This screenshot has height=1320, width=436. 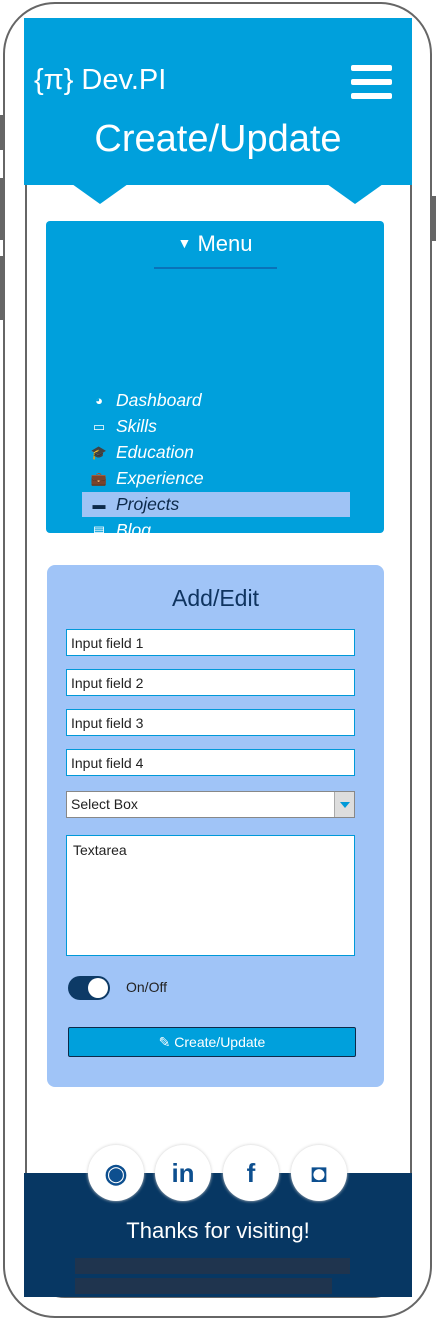 I want to click on sidebar-item-label: Education, so click(x=155, y=452).